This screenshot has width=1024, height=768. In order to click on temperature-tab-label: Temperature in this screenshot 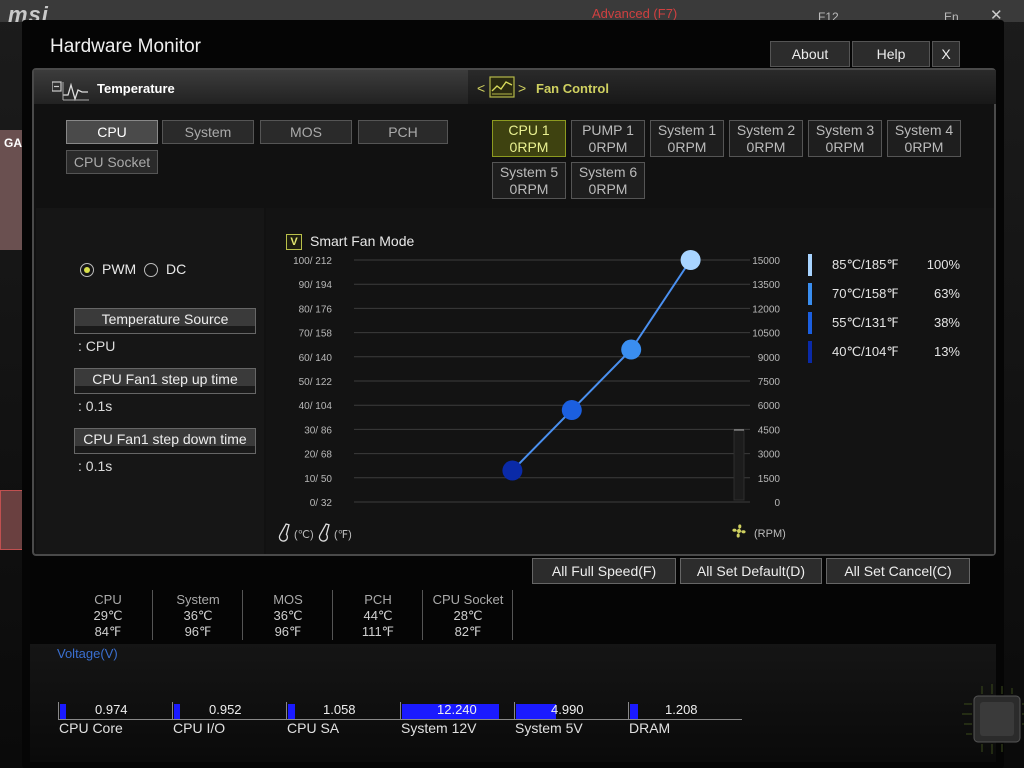, I will do `click(136, 88)`.